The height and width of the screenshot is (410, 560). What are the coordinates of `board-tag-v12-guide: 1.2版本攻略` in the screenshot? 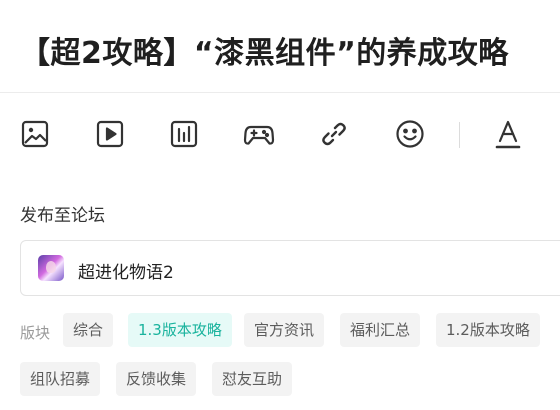 It's located at (488, 330).